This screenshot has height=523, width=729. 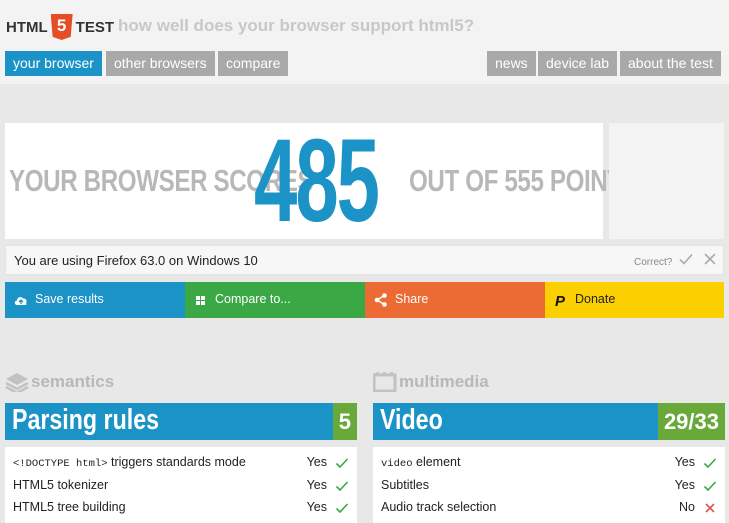 I want to click on nav-about-the-test: about the test, so click(x=670, y=63).